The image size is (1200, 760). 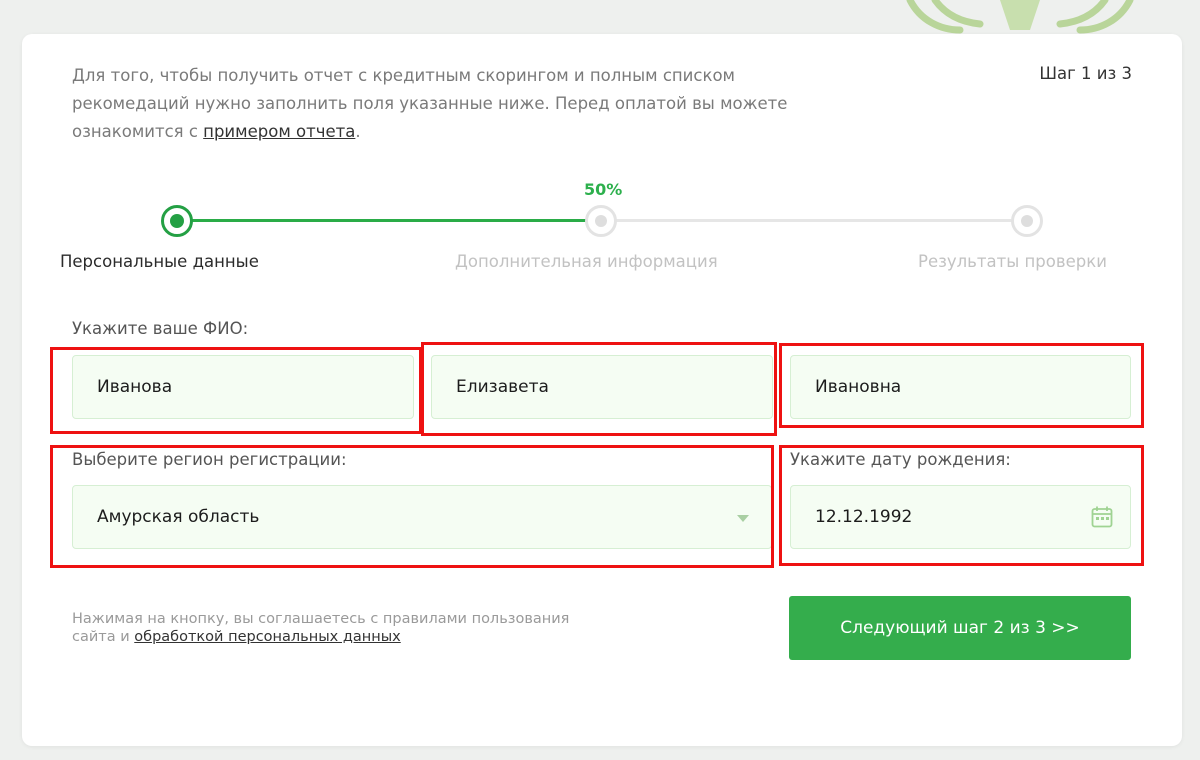 What do you see at coordinates (602, 387) in the screenshot?
I see `first-name-input: Елизавета` at bounding box center [602, 387].